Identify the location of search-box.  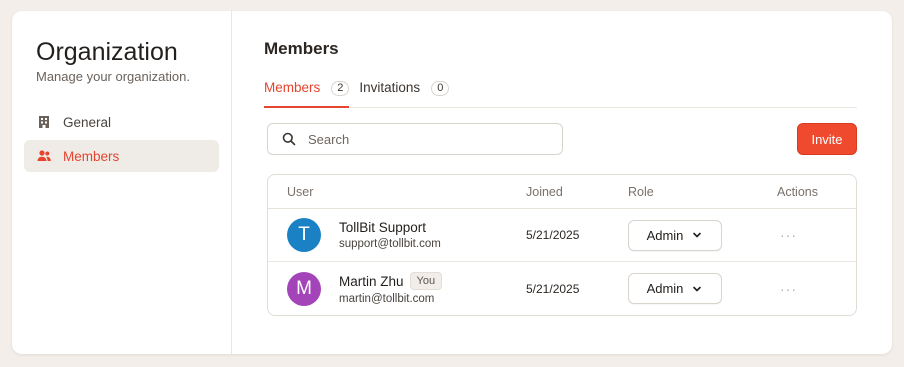
(415, 139).